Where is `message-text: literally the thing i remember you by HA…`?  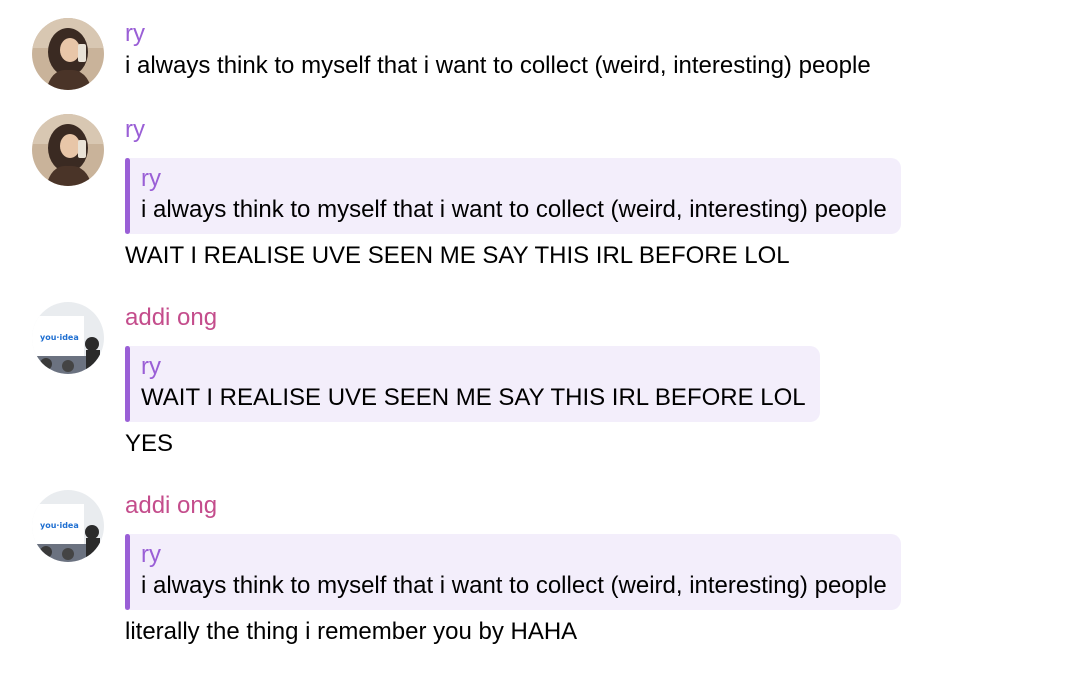 message-text: literally the thing i remember you by HA… is located at coordinates (351, 631).